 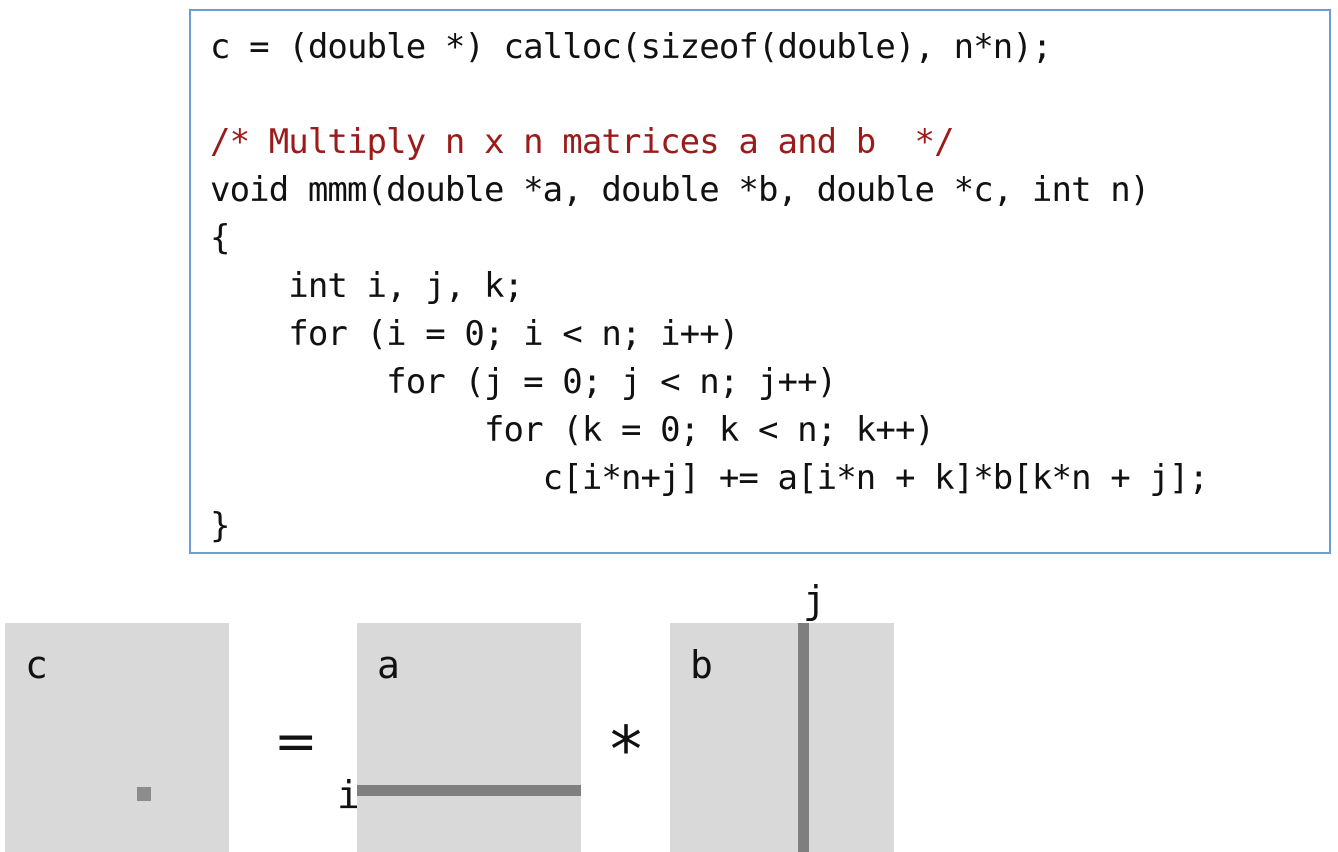 What do you see at coordinates (701, 665) in the screenshot?
I see `matrix-b-label: b` at bounding box center [701, 665].